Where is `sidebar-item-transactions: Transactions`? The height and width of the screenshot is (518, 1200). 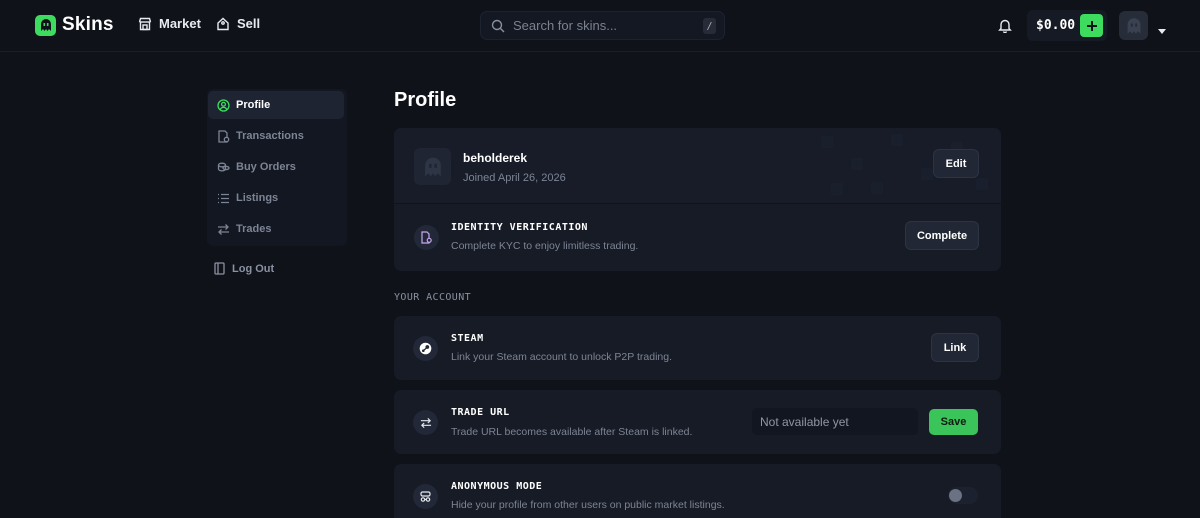
sidebar-item-transactions: Transactions is located at coordinates (276, 136).